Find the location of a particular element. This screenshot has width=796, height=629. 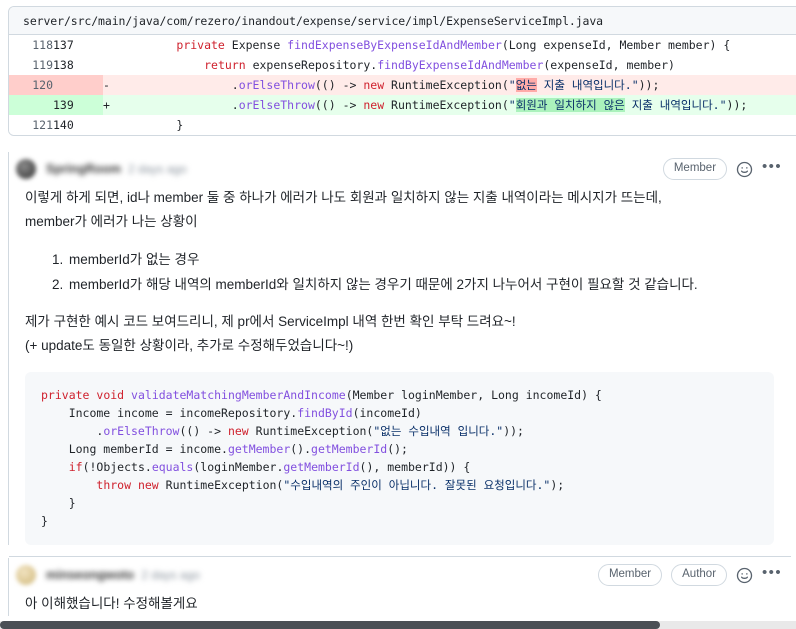

comment-header-actions: Member Author ••• is located at coordinates (689, 575).